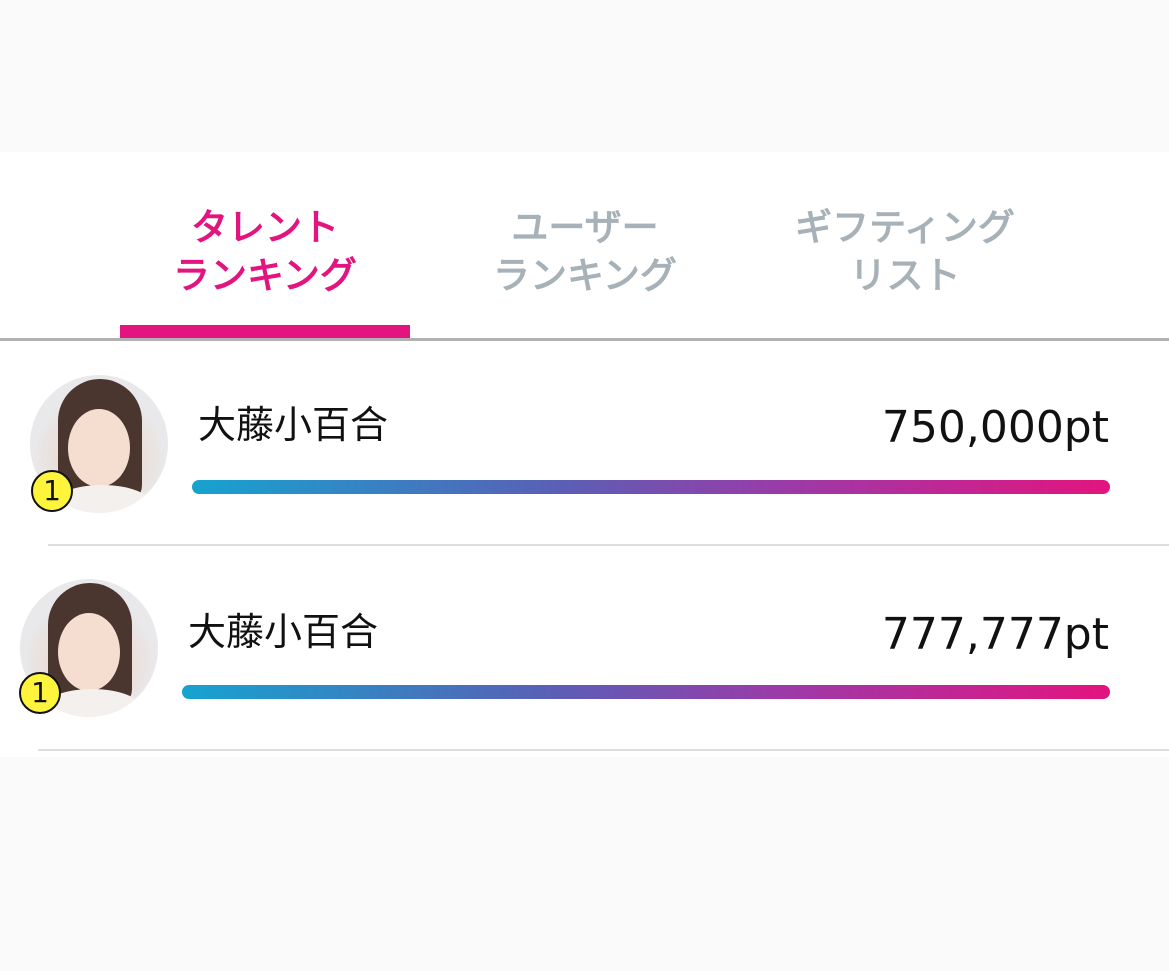 This screenshot has height=971, width=1169. What do you see at coordinates (265, 331) in the screenshot?
I see `active-tab-indicator` at bounding box center [265, 331].